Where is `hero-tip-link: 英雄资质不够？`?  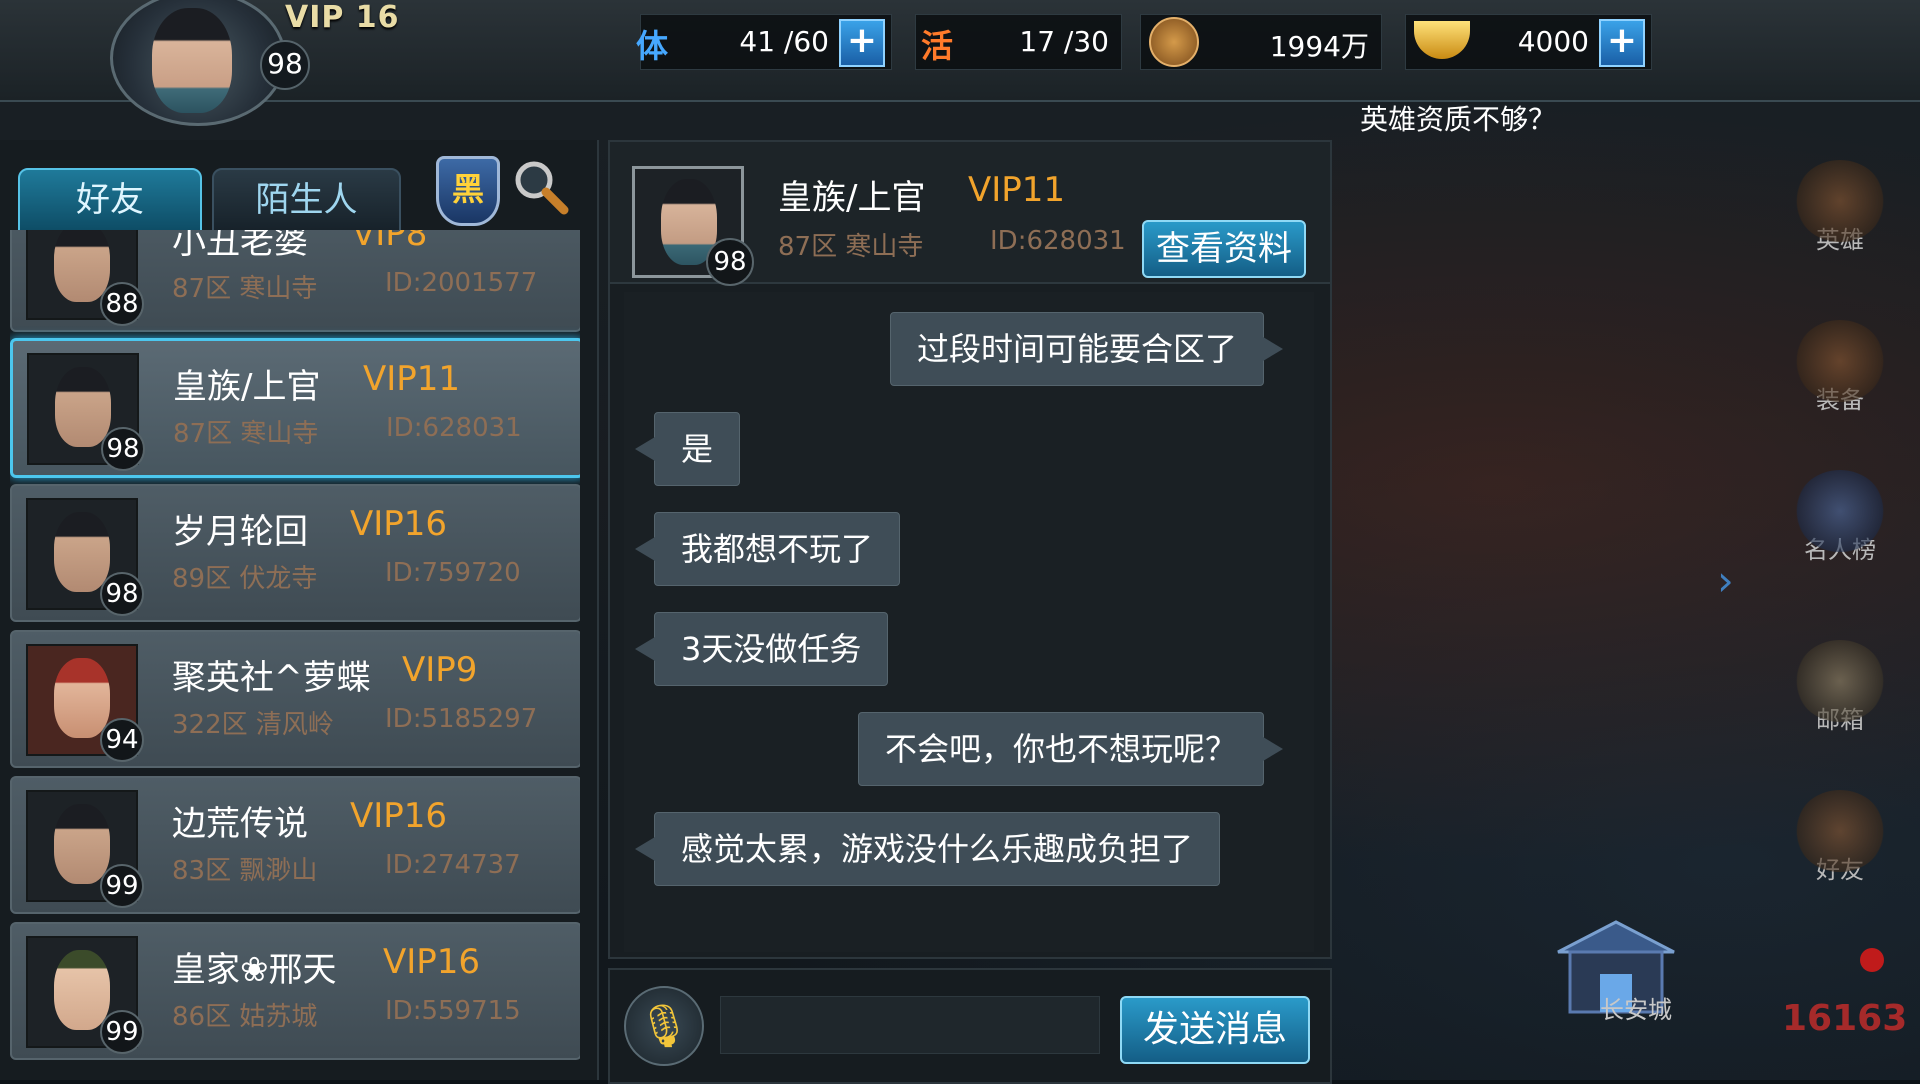
hero-tip-link: 英雄资质不够？ is located at coordinates (1458, 118).